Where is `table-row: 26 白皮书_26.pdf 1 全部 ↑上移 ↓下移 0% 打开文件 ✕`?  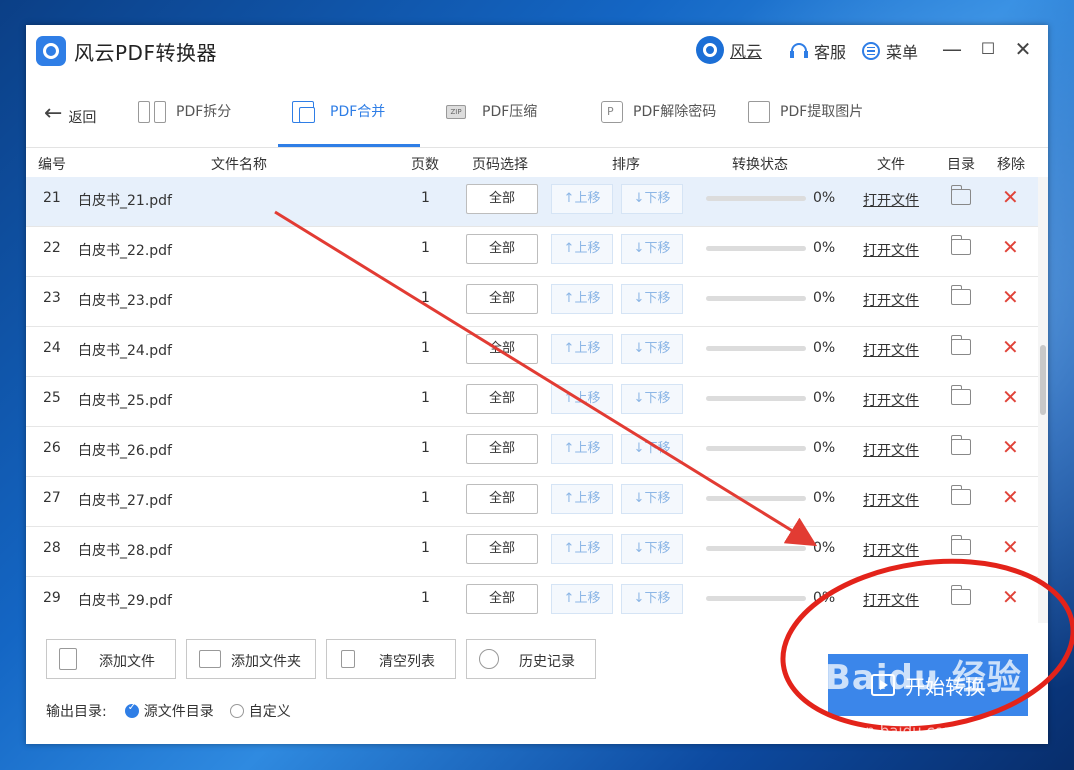 table-row: 26 白皮书_26.pdf 1 全部 ↑上移 ↓下移 0% 打开文件 ✕ is located at coordinates (532, 452).